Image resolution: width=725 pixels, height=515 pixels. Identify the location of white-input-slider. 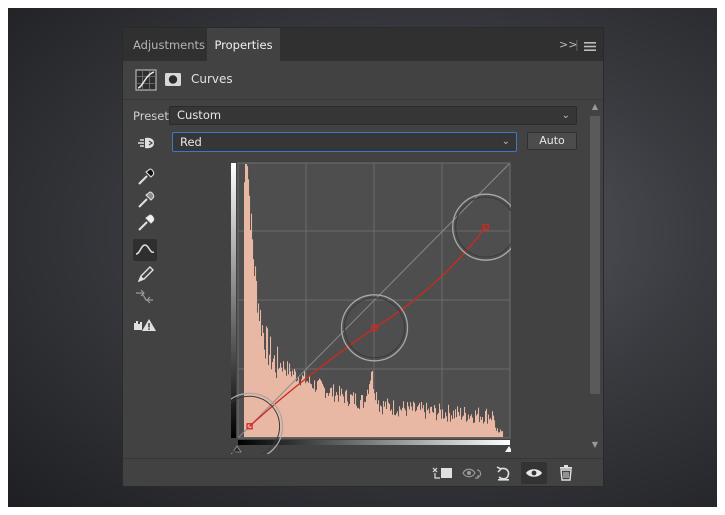
(509, 449).